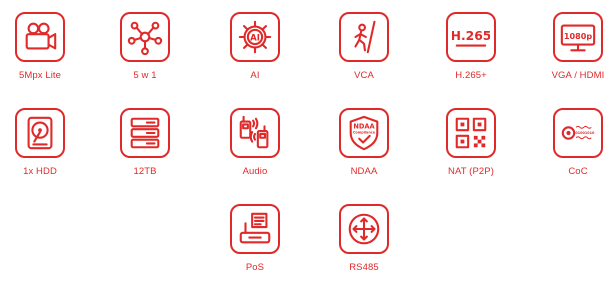 The height and width of the screenshot is (282, 613). What do you see at coordinates (255, 133) in the screenshot?
I see `audio-walkie-talkie-icon` at bounding box center [255, 133].